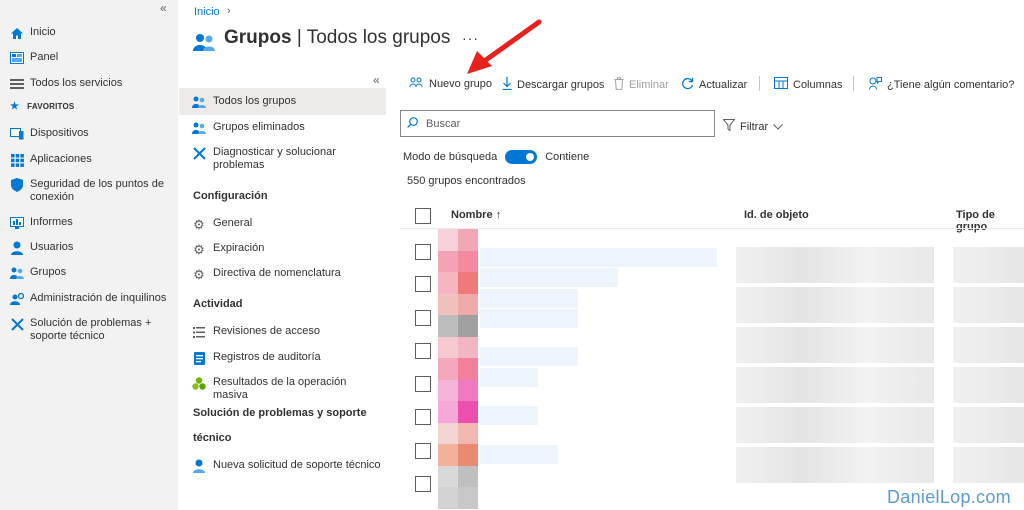 The height and width of the screenshot is (510, 1024). I want to click on nav-item-dispositivos: Dispositivos, so click(92, 134).